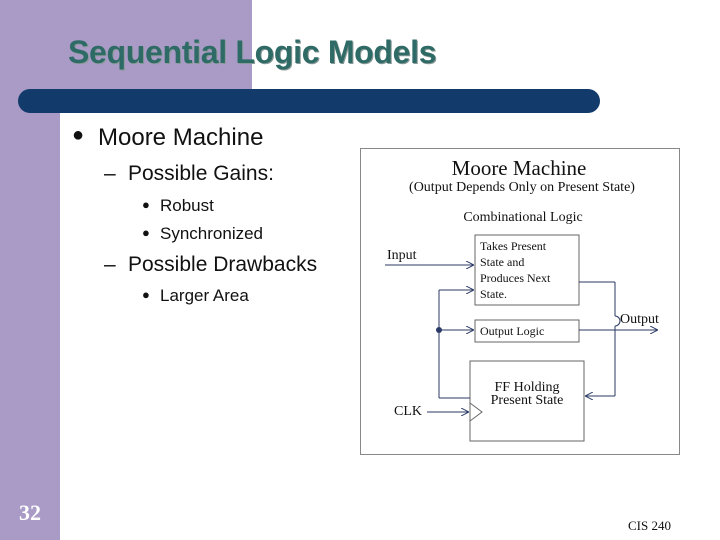  Describe the element at coordinates (513, 246) in the screenshot. I see `next-state-line: Takes Present` at that location.